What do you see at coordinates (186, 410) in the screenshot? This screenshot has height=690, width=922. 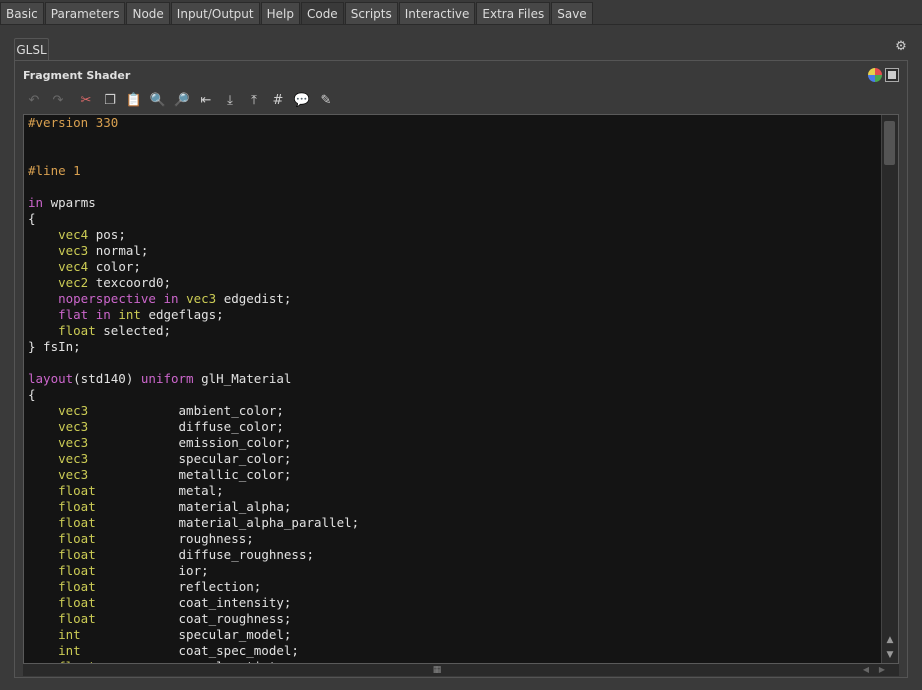 I see `code-token: ambient_color;` at bounding box center [186, 410].